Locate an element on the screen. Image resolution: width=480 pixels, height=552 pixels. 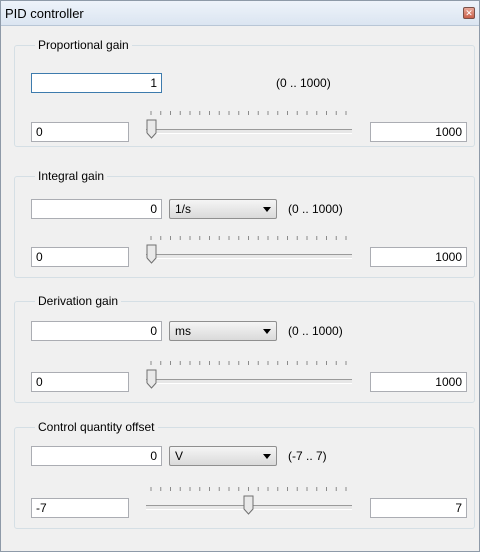
proportional-gain-range: (0 .. 1000) is located at coordinates (303, 83).